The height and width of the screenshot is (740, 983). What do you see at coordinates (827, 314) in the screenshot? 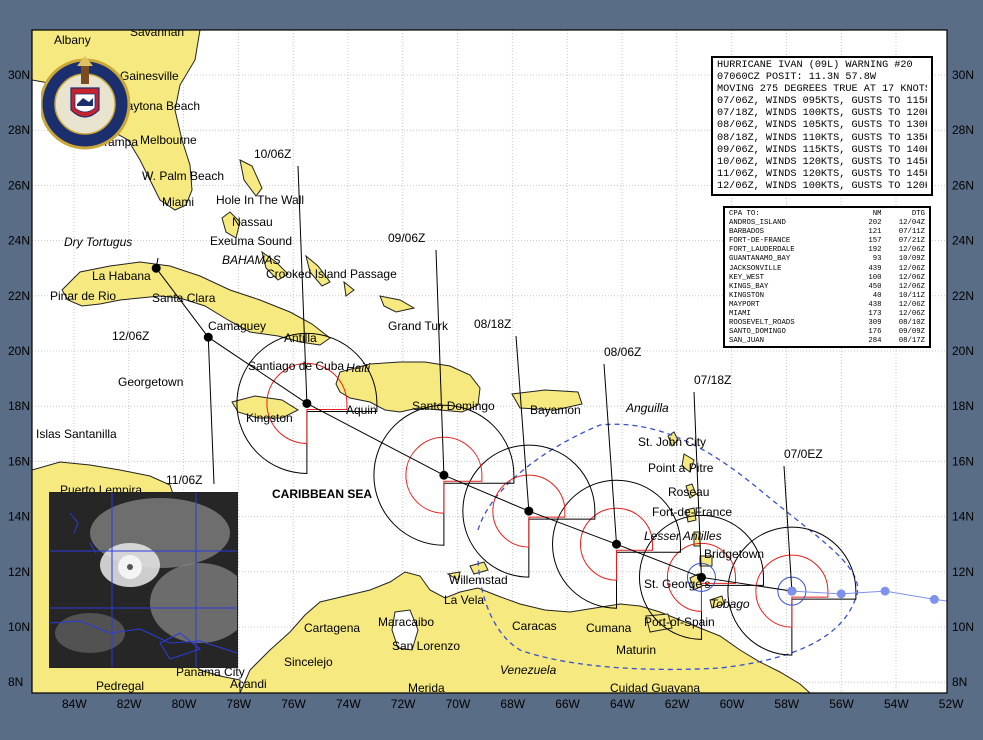
I see `cpa-row: MIAMI 173 12/06Z` at bounding box center [827, 314].